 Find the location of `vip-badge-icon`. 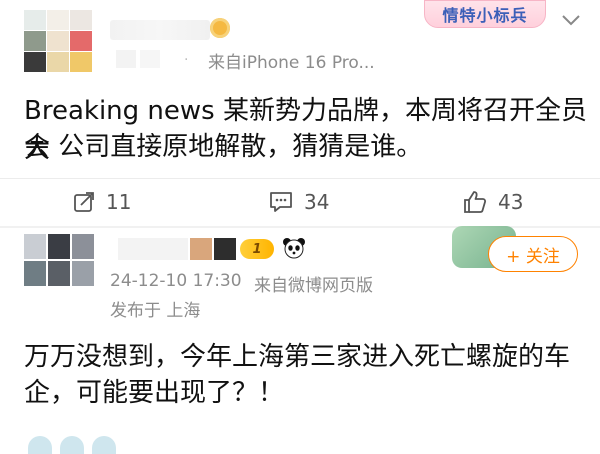

vip-badge-icon is located at coordinates (220, 28).